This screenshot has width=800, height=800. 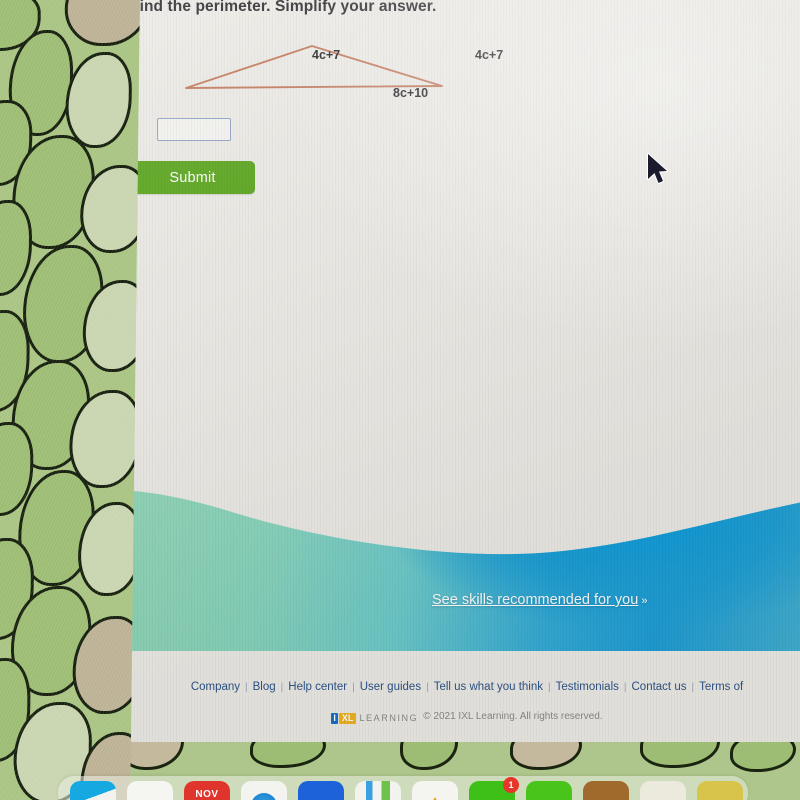 What do you see at coordinates (489, 55) in the screenshot?
I see `triangle-label-right-side: 4c+7` at bounding box center [489, 55].